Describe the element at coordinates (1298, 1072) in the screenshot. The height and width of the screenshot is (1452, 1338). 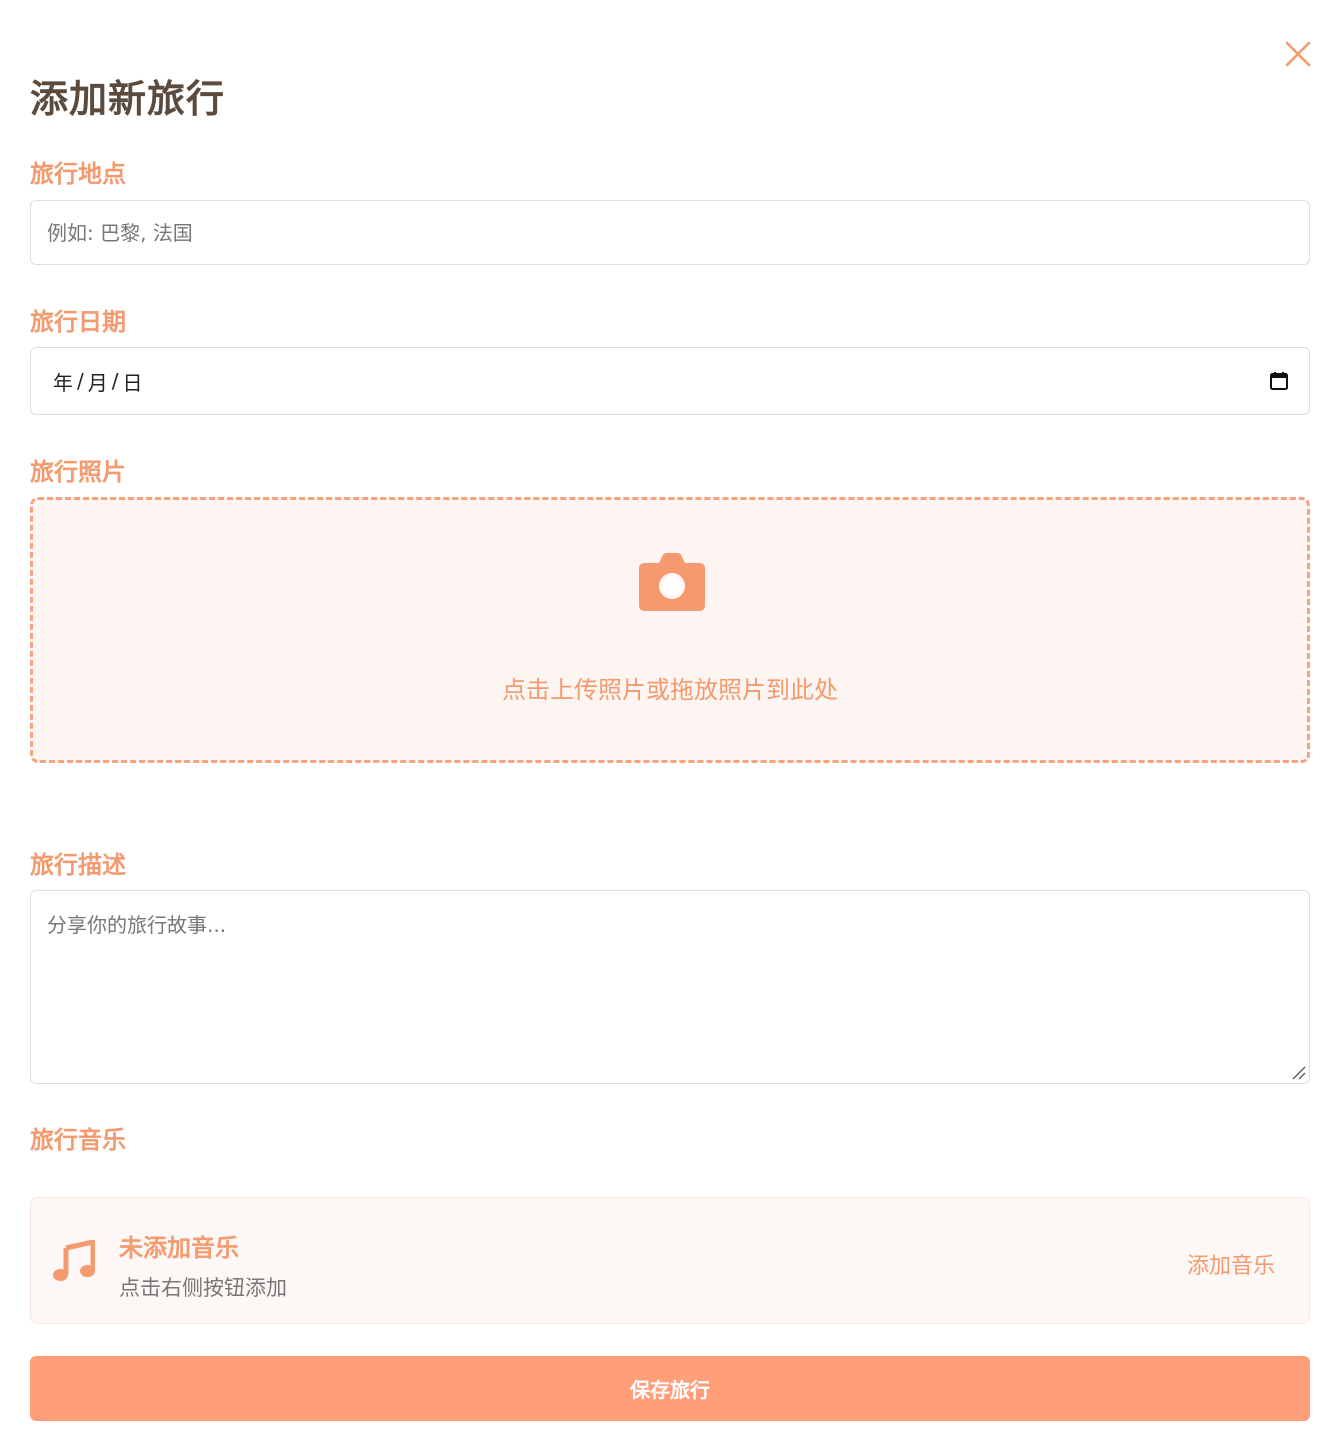
I see `resize-handle-icon` at that location.